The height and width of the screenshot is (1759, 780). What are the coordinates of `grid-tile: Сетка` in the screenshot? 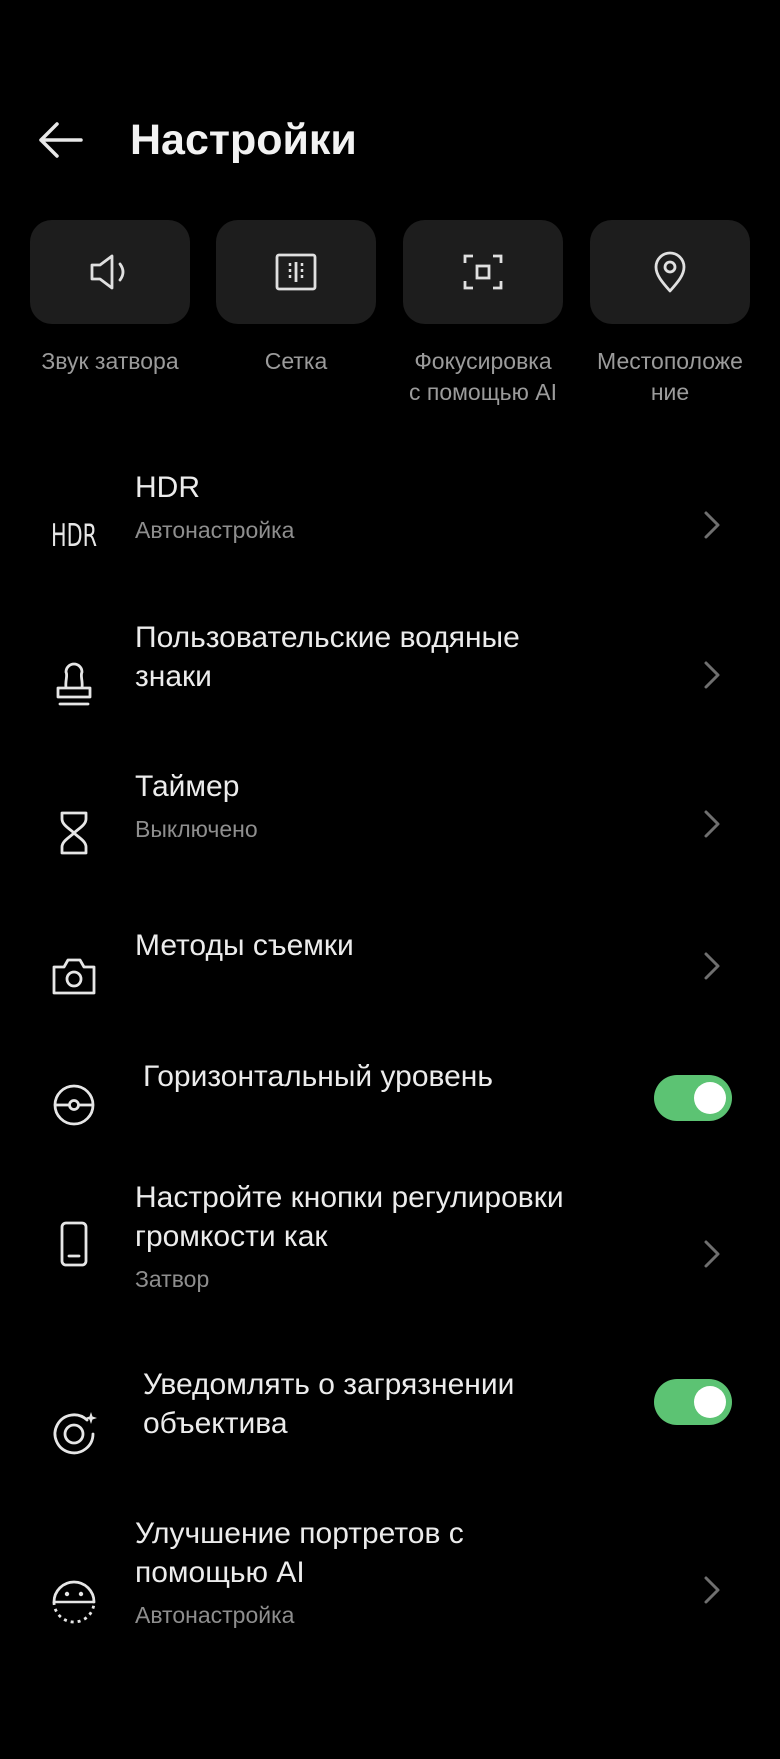 It's located at (296, 298).